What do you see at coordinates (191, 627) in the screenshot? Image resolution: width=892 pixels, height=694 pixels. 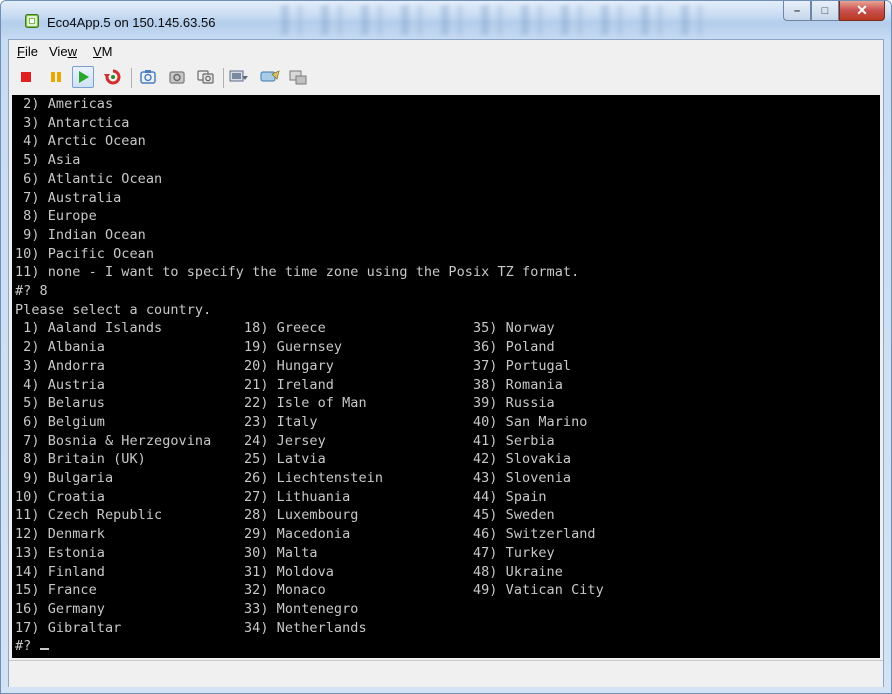 I see `console-line: 17) Gibraltar 34) Netherlands` at bounding box center [191, 627].